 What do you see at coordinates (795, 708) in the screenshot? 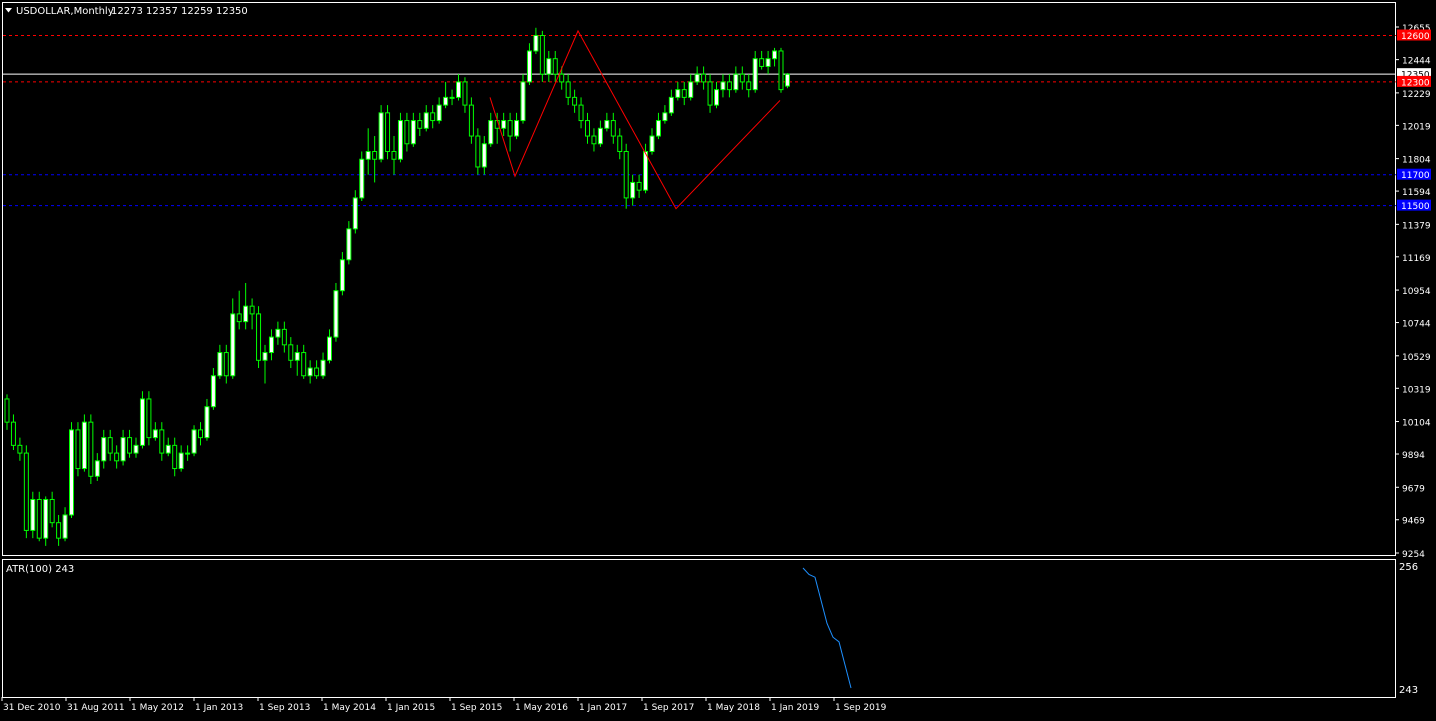
I see `x-tick-label: 1 Jan 2019` at bounding box center [795, 708].